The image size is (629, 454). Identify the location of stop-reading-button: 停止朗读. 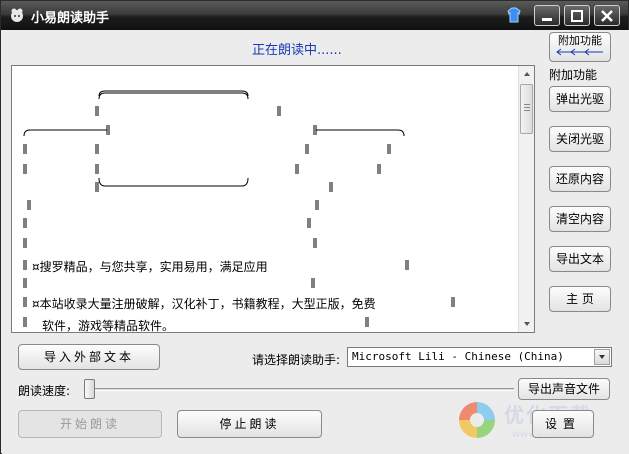
(249, 424).